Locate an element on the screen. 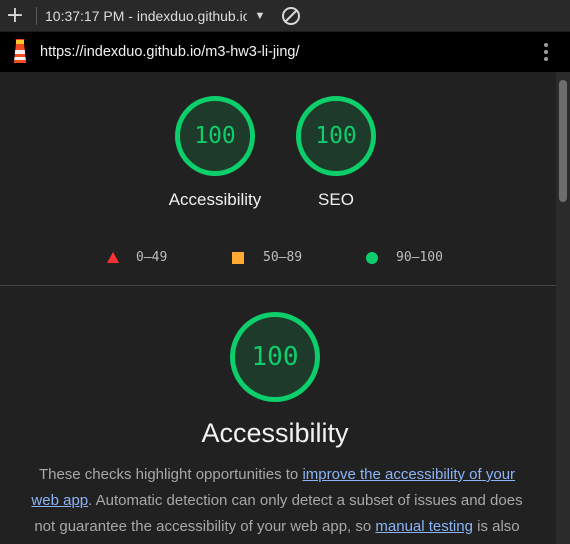 Image resolution: width=570 pixels, height=544 pixels. separator is located at coordinates (36, 15).